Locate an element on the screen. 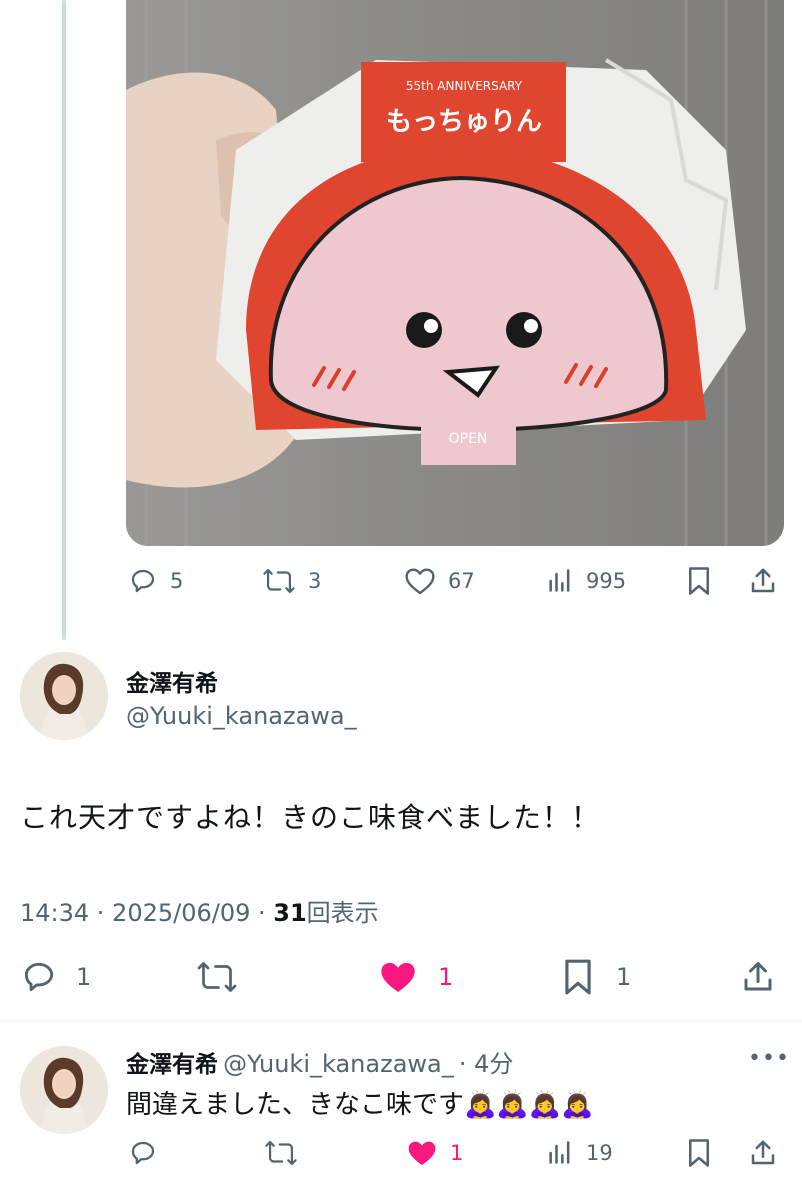 The height and width of the screenshot is (1200, 802). main-share-action is located at coordinates (758, 977).